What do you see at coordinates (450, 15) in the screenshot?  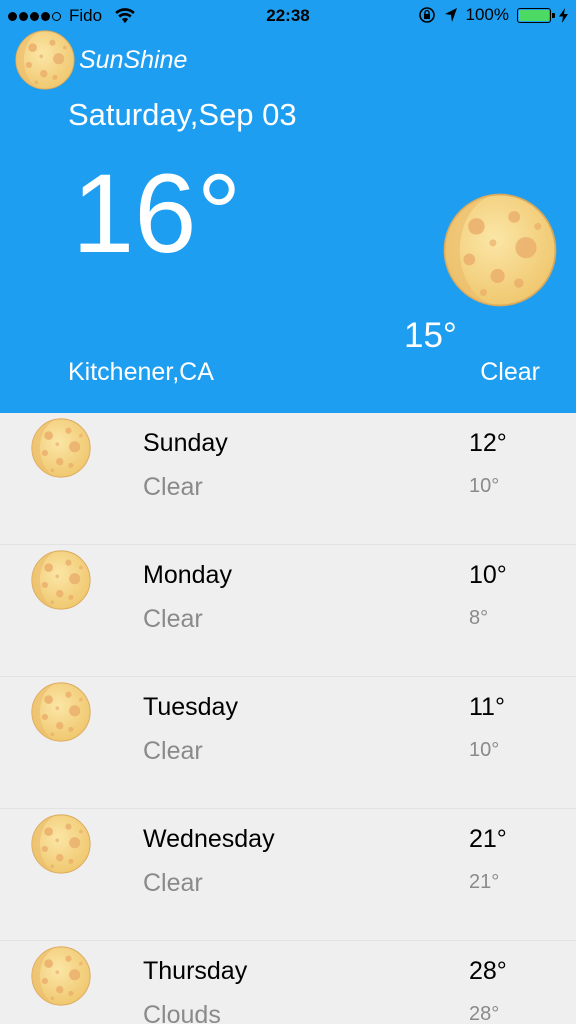 I see `location-arrow-icon` at bounding box center [450, 15].